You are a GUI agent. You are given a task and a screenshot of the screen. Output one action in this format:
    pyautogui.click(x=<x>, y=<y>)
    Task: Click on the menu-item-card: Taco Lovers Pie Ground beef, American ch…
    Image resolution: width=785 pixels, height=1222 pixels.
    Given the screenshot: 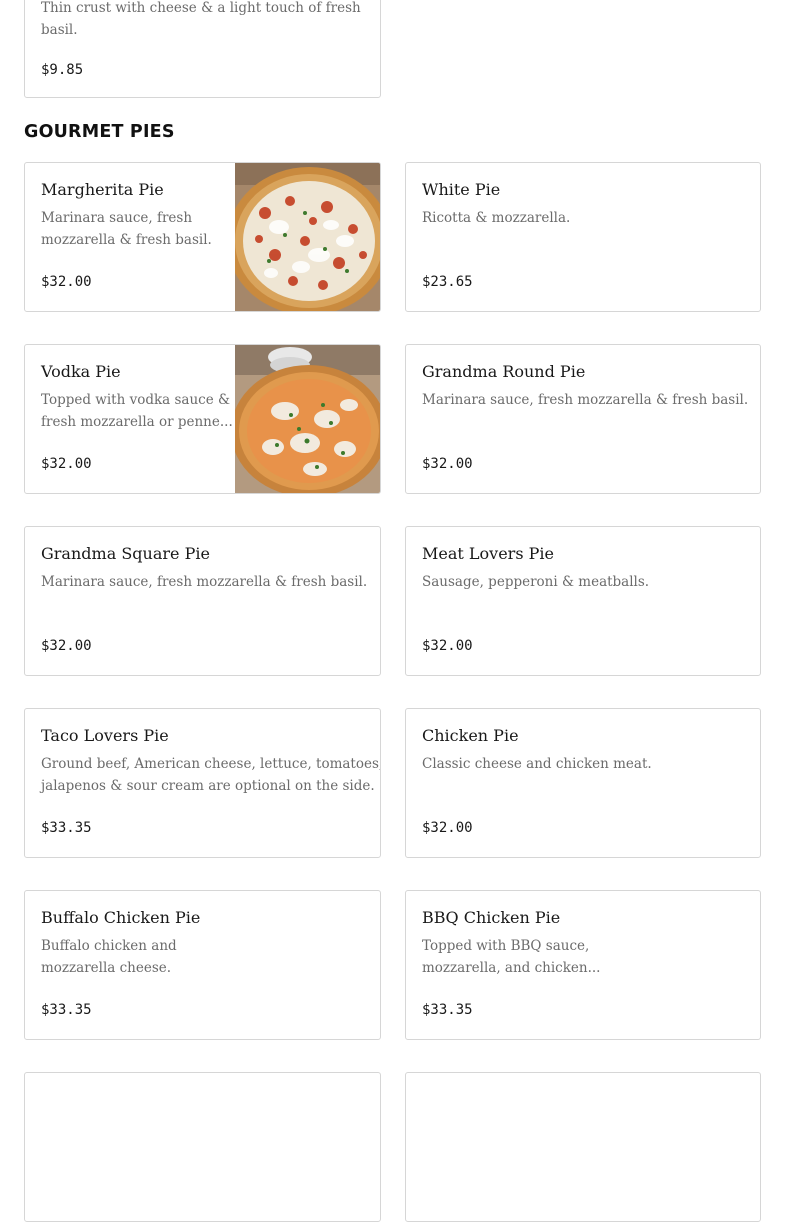 What is the action you would take?
    pyautogui.click(x=202, y=783)
    